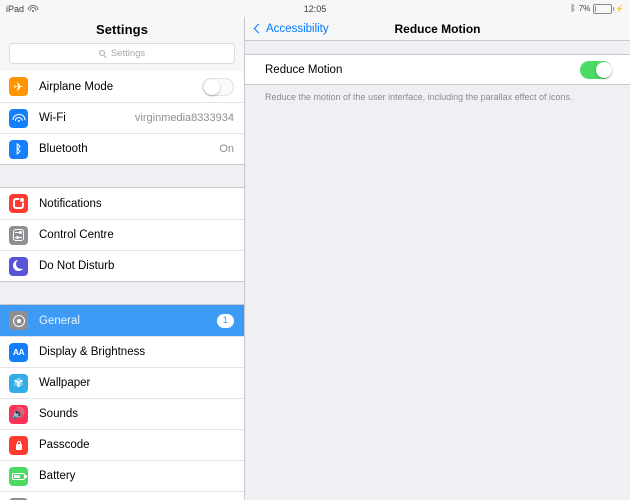 The image size is (630, 500). Describe the element at coordinates (70, 203) in the screenshot. I see `sidebar-item-label: Notifications` at that location.